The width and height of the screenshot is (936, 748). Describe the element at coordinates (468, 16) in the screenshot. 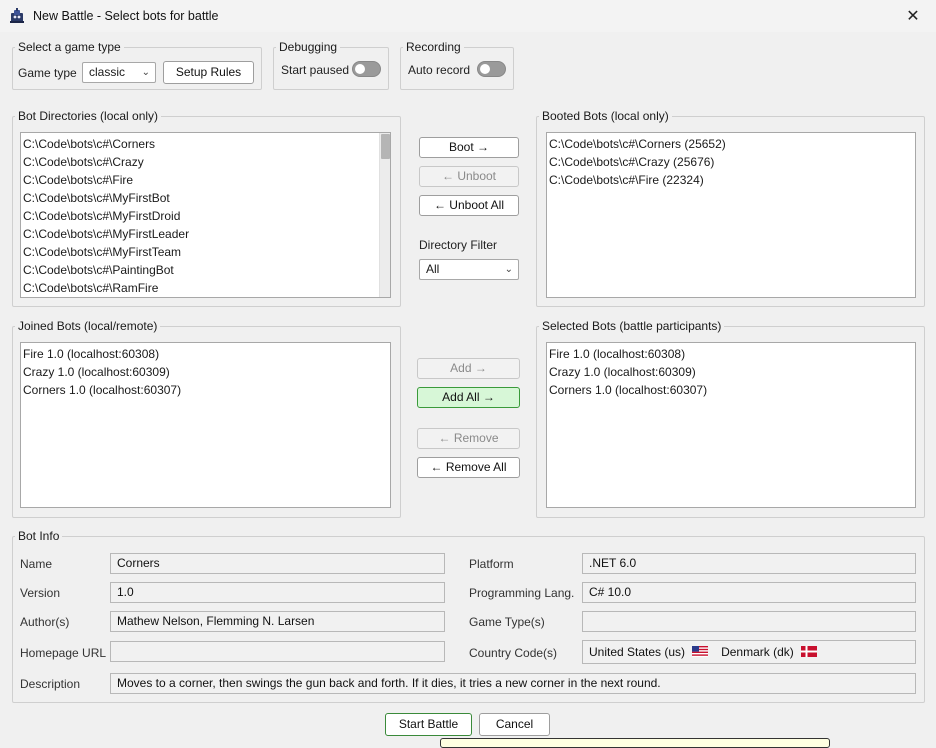

I see `title-bar: New Battle - Select bots for battle ✕` at that location.